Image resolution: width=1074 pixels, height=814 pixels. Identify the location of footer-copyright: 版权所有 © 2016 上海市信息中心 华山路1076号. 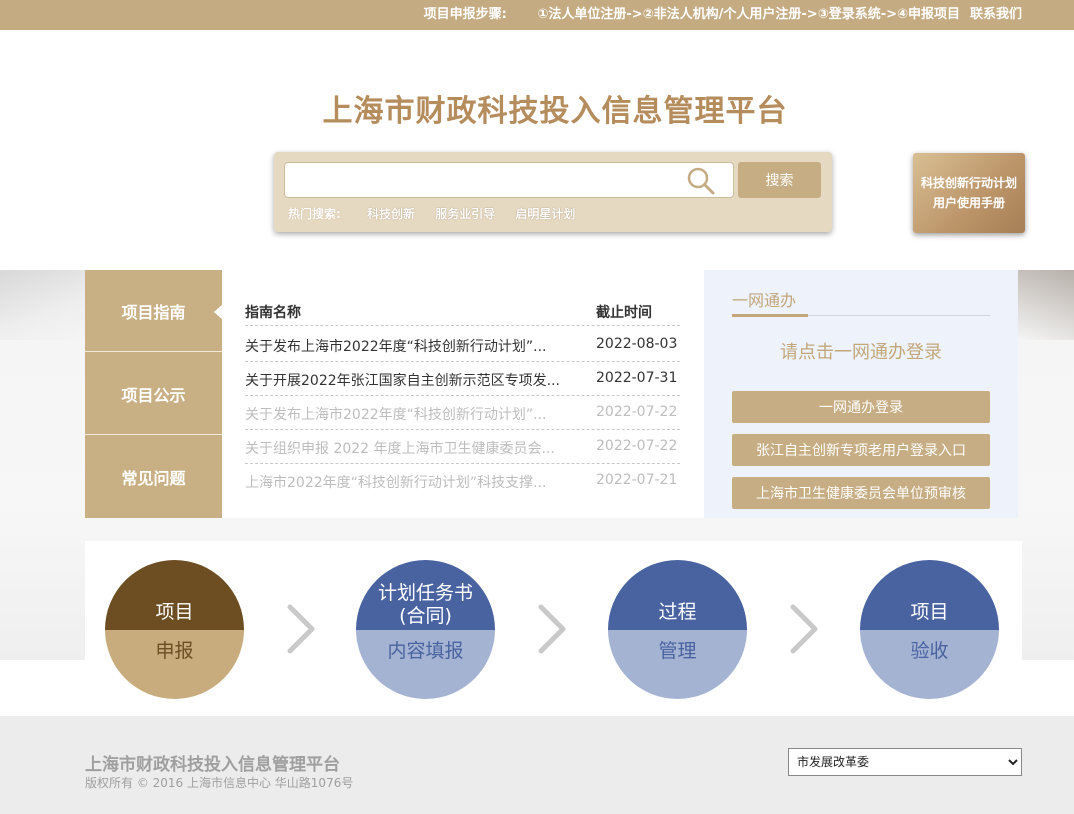
(219, 783).